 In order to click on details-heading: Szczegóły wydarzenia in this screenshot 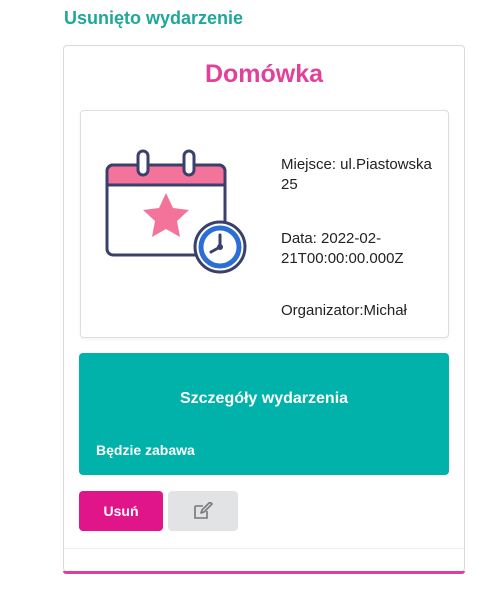, I will do `click(264, 398)`.